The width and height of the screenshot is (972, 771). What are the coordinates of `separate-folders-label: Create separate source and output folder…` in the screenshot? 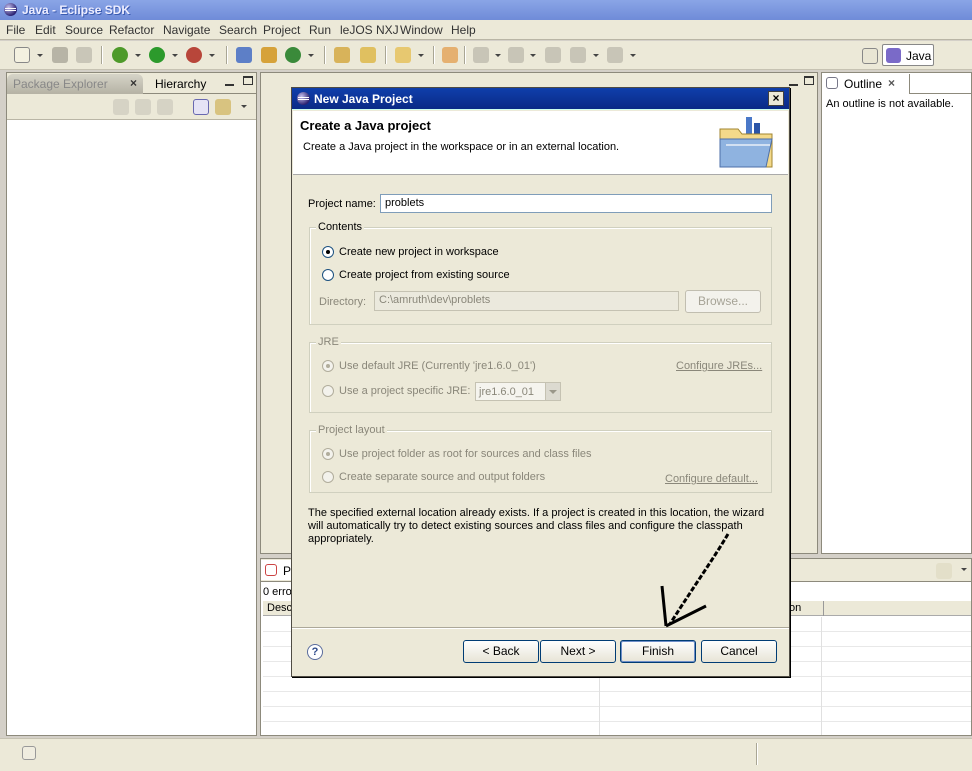 It's located at (442, 477).